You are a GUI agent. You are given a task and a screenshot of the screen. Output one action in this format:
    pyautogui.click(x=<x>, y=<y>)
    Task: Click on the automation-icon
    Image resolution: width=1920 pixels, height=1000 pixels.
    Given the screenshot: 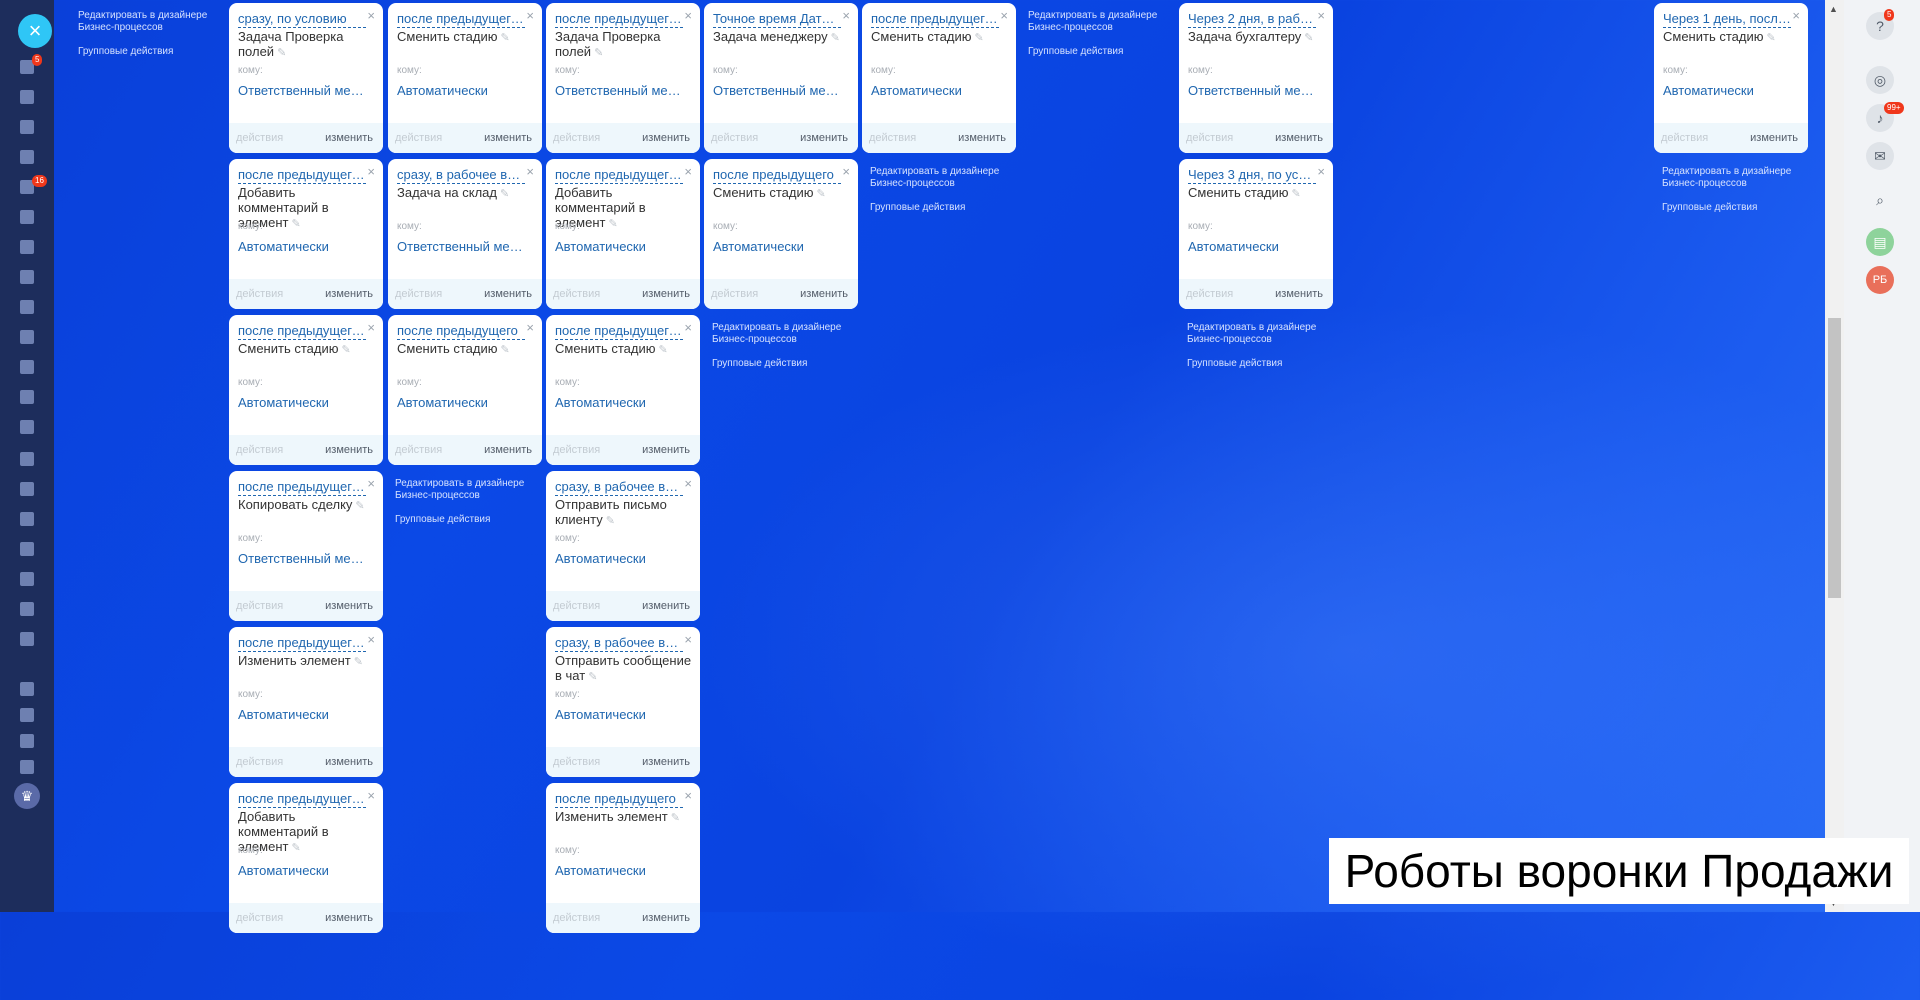 What is the action you would take?
    pyautogui.click(x=27, y=217)
    